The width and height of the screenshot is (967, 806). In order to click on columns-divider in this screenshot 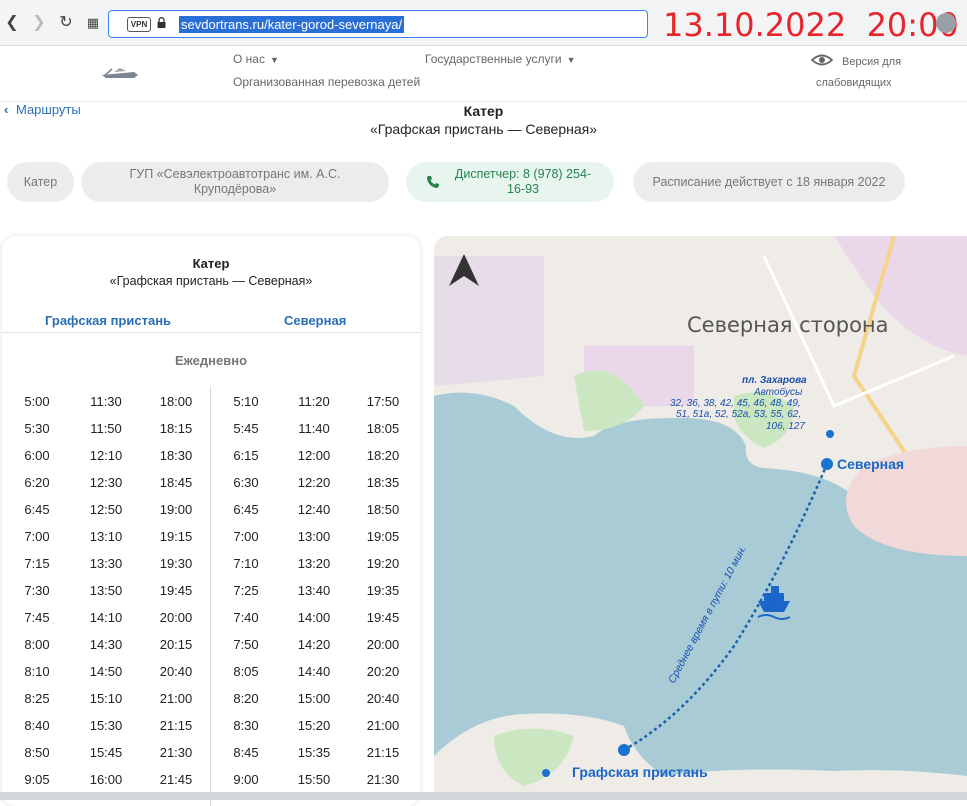, I will do `click(210, 596)`.